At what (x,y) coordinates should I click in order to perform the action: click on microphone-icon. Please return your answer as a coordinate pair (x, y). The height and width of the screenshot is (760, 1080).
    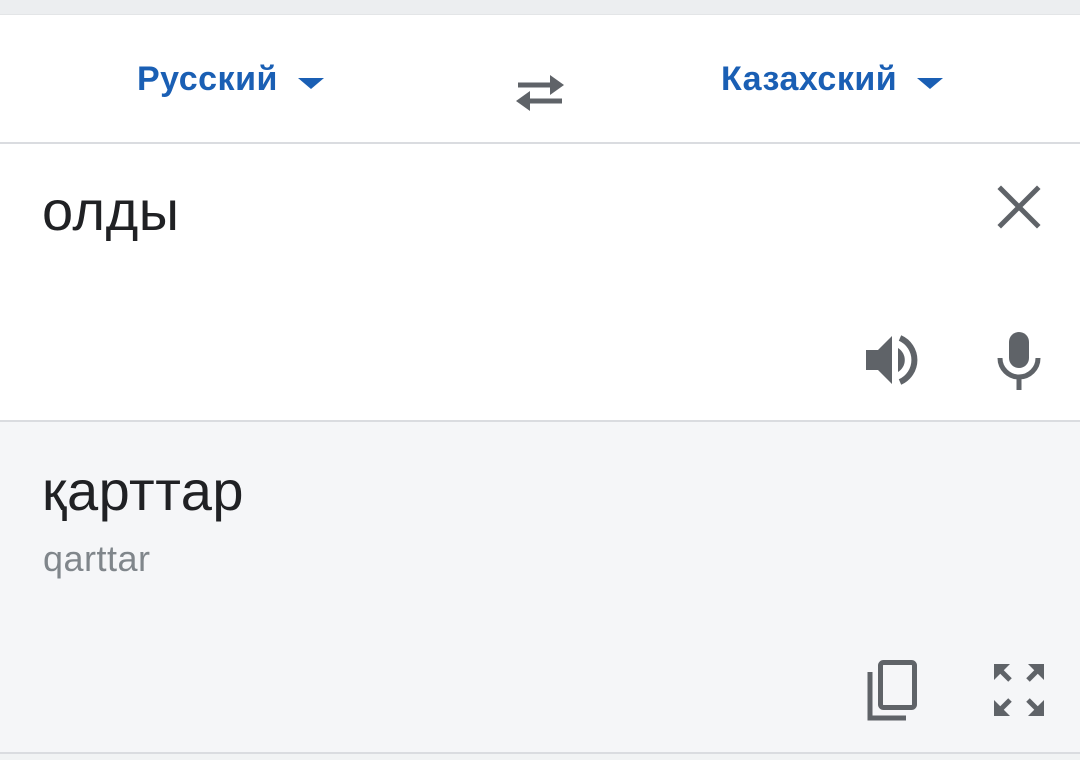
    Looking at the image, I should click on (1019, 361).